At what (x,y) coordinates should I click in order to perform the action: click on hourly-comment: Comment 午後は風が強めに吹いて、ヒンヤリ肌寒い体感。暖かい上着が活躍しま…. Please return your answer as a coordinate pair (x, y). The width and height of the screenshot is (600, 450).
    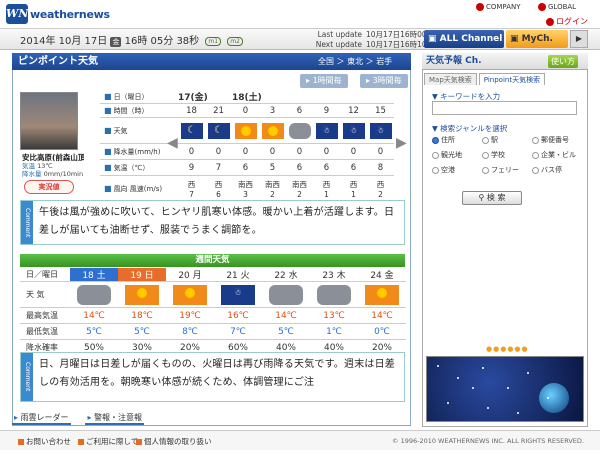
    Looking at the image, I should click on (212, 222).